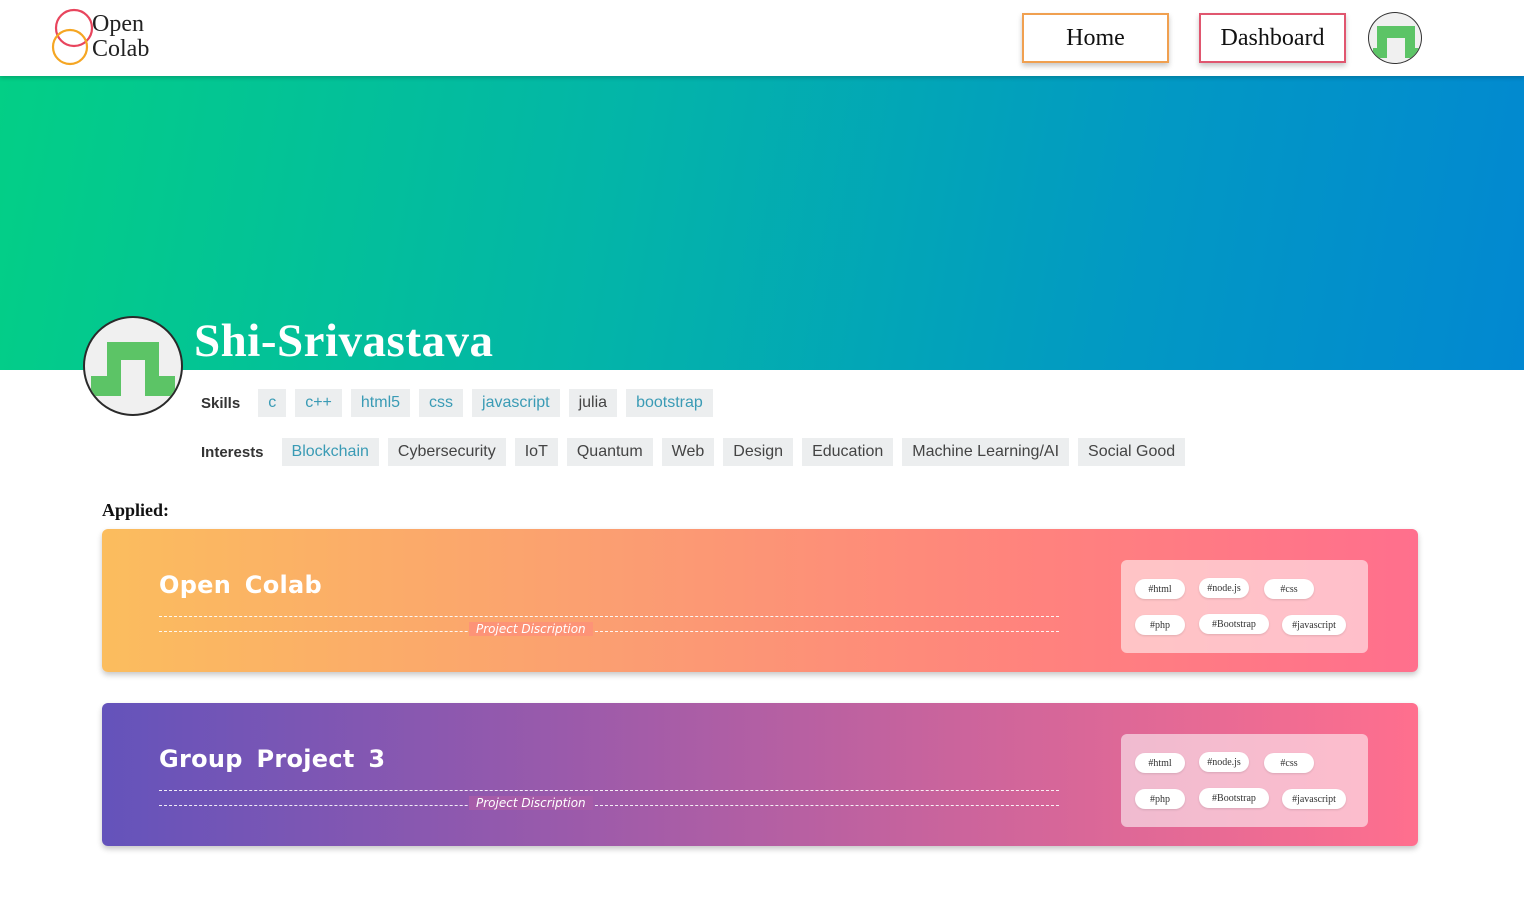 The height and width of the screenshot is (900, 1524). I want to click on home-button: Home, so click(1095, 38).